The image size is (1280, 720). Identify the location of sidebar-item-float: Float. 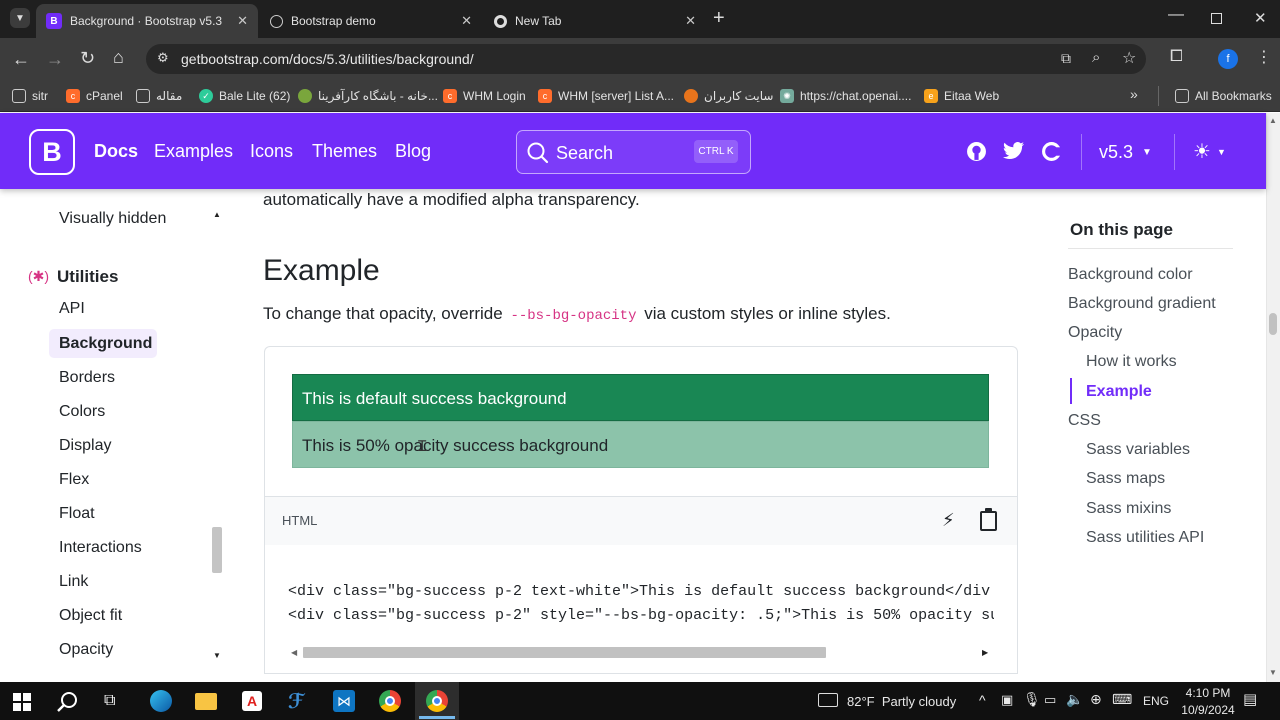
(77, 514).